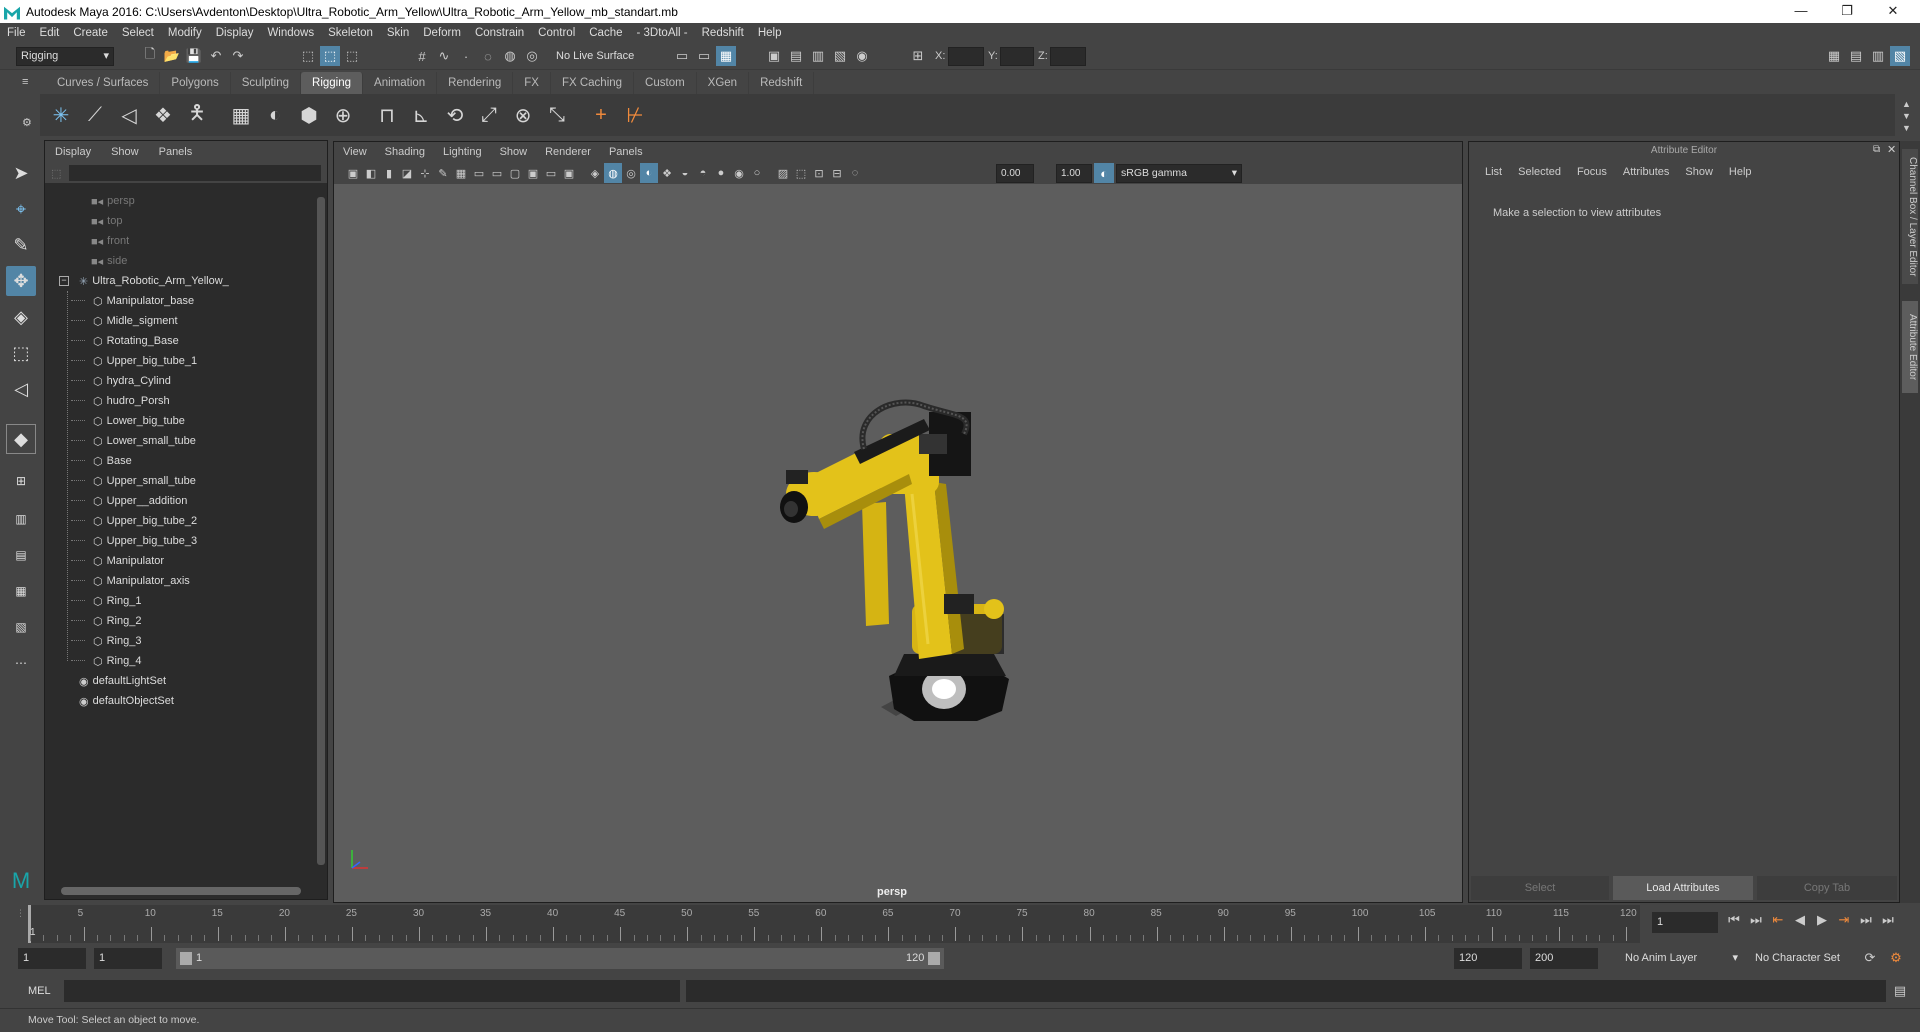 Image resolution: width=1920 pixels, height=1032 pixels. I want to click on depth-of-field-icon: ○, so click(757, 173).